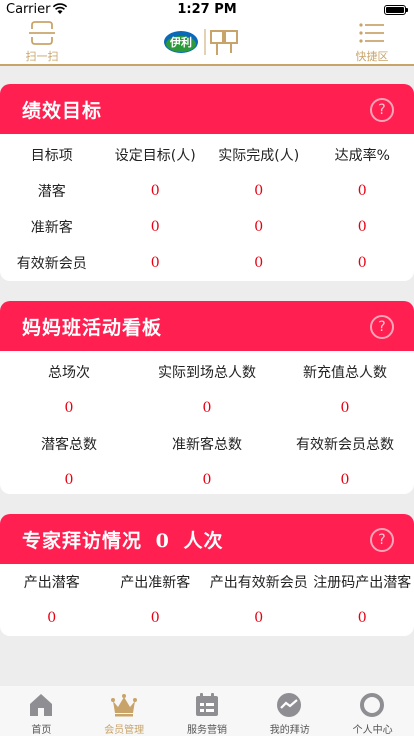  I want to click on stat-label: 产出准新客, so click(155, 583).